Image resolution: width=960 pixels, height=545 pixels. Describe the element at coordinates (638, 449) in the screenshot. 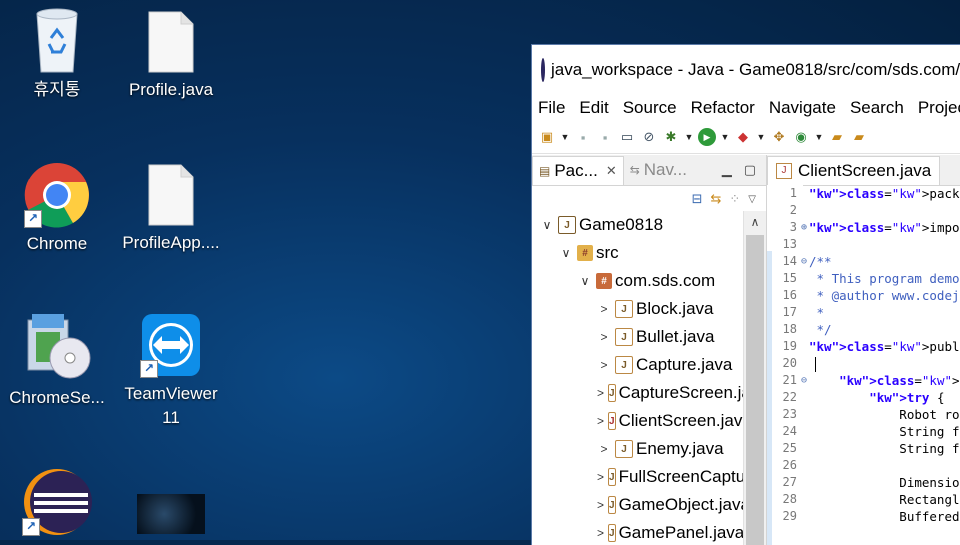

I see `tree-item: > J Enemy.java` at that location.